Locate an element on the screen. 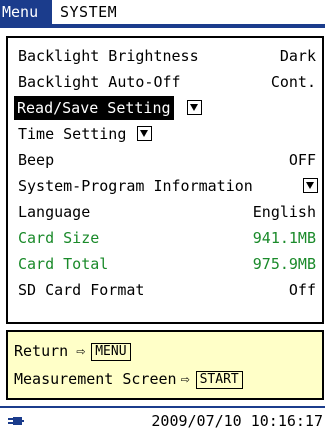  help-return-row: Return ⇨ MENU is located at coordinates (72, 351).